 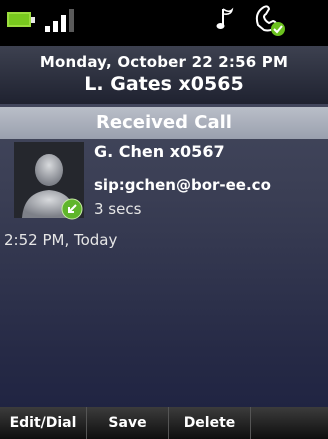 I want to click on softkey-bar: Edit/Dial Save Delete, so click(x=164, y=423).